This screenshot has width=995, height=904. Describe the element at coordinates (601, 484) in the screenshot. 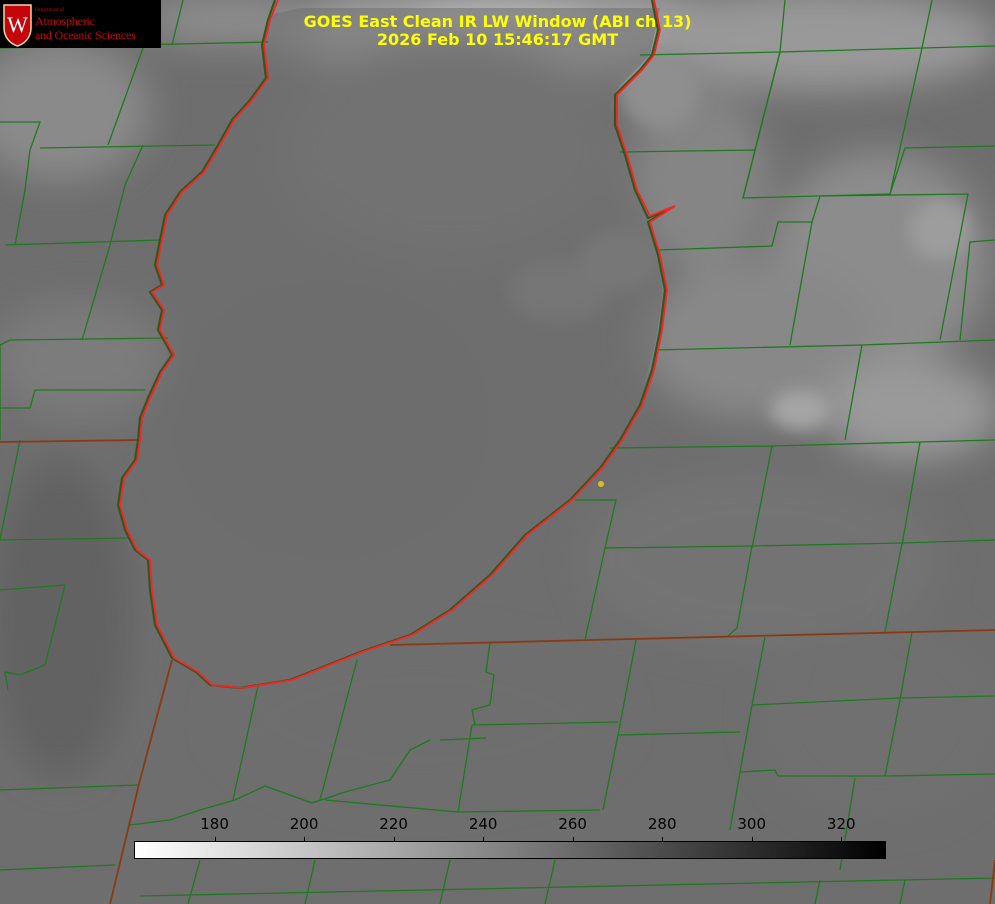

I see `location-marker-dot` at that location.